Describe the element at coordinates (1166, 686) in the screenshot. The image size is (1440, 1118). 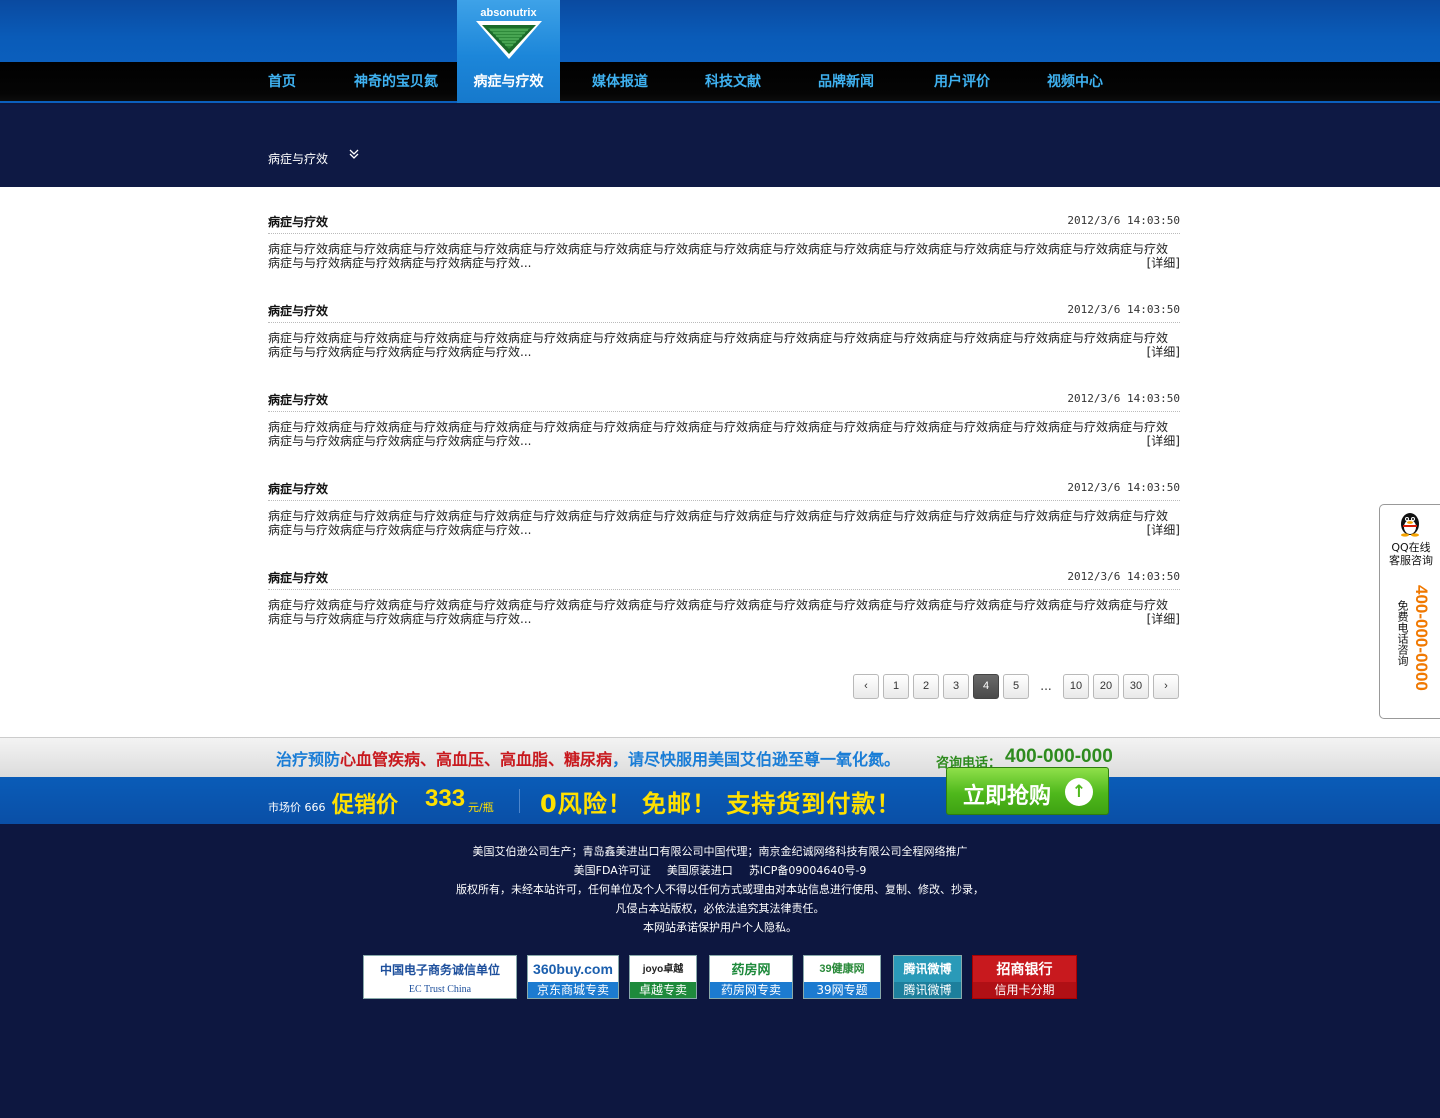
I see `next-page-button: ›` at that location.